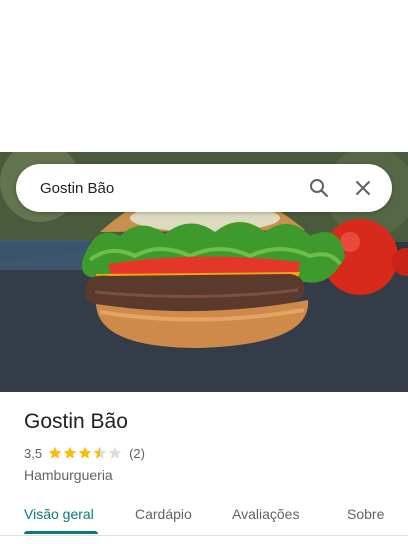 Image resolution: width=408 pixels, height=544 pixels. Describe the element at coordinates (165, 188) in the screenshot. I see `search-input: Gostin Bão` at that location.